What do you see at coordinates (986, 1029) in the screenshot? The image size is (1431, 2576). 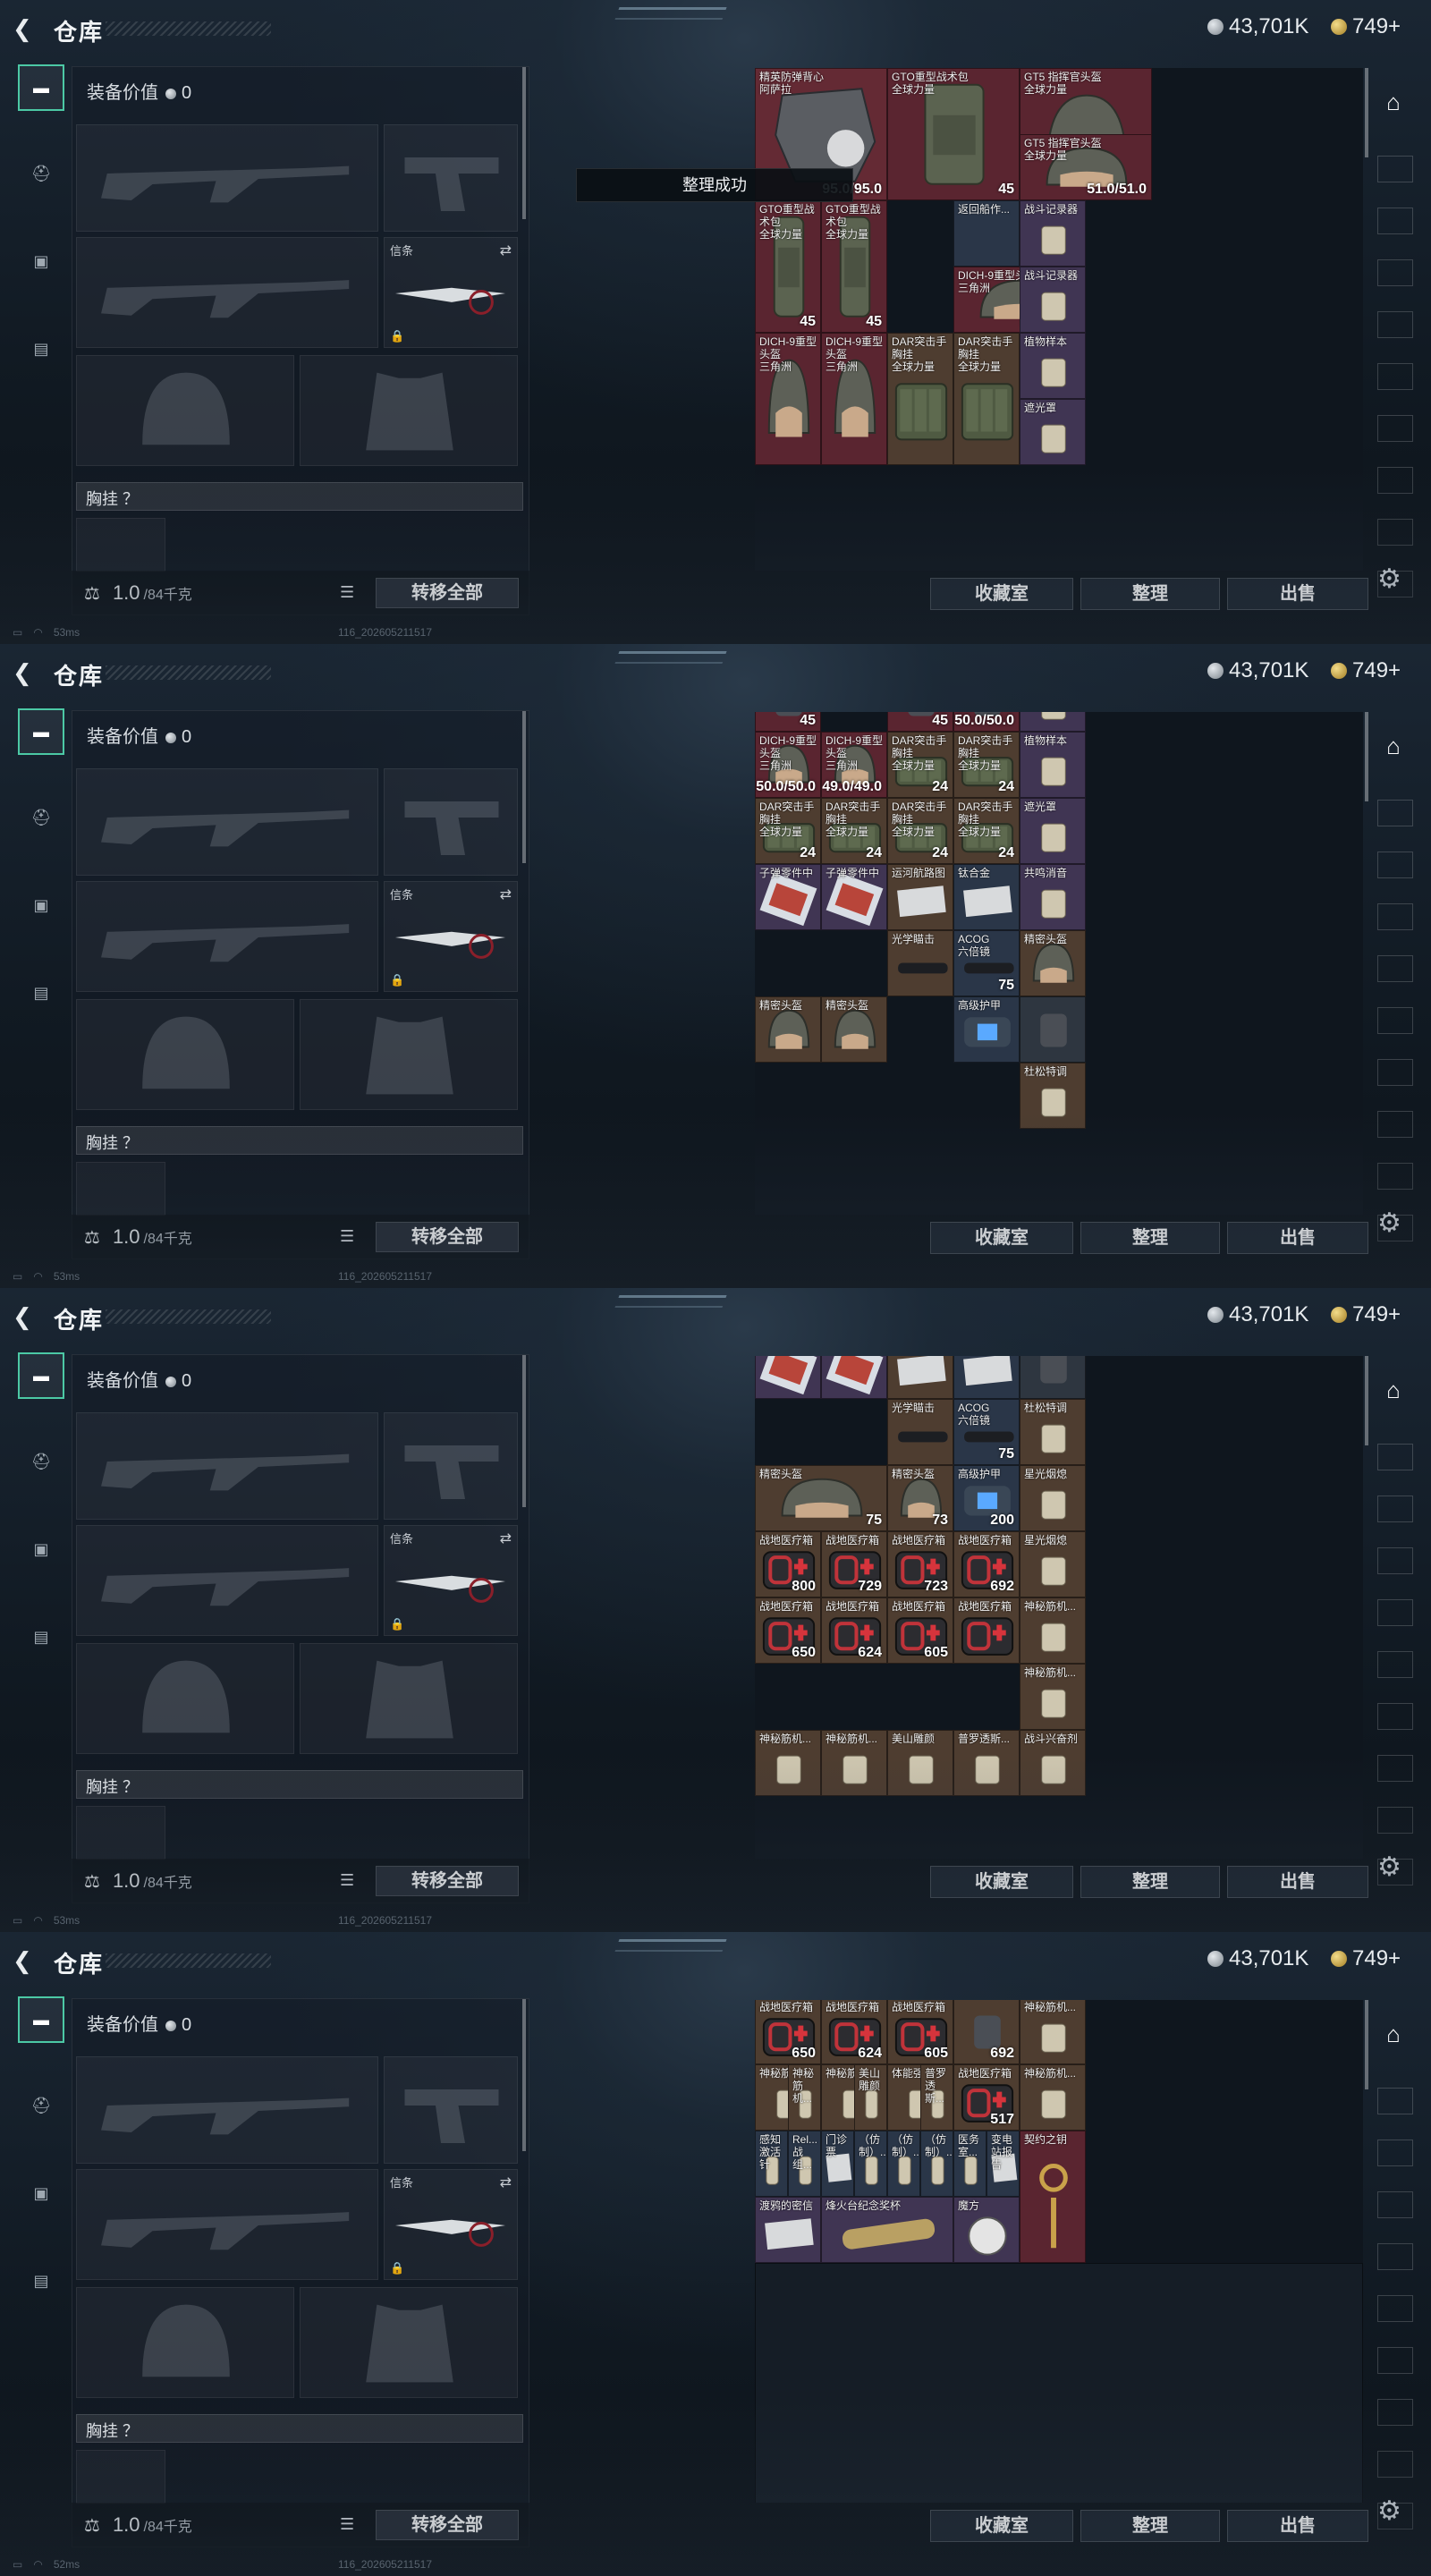 I see `stash-item: 高级护甲` at bounding box center [986, 1029].